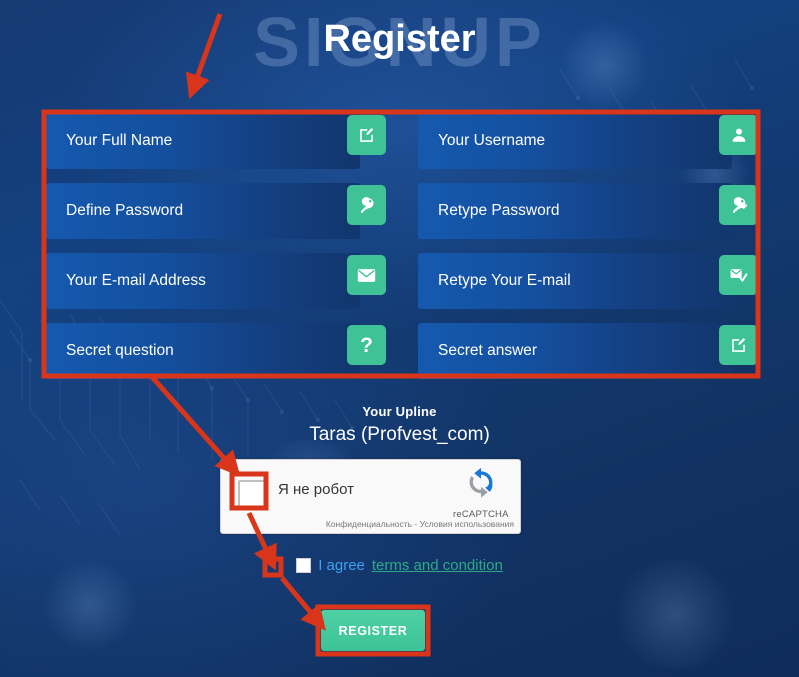 The height and width of the screenshot is (677, 799). Describe the element at coordinates (738, 135) in the screenshot. I see `user-icon` at that location.